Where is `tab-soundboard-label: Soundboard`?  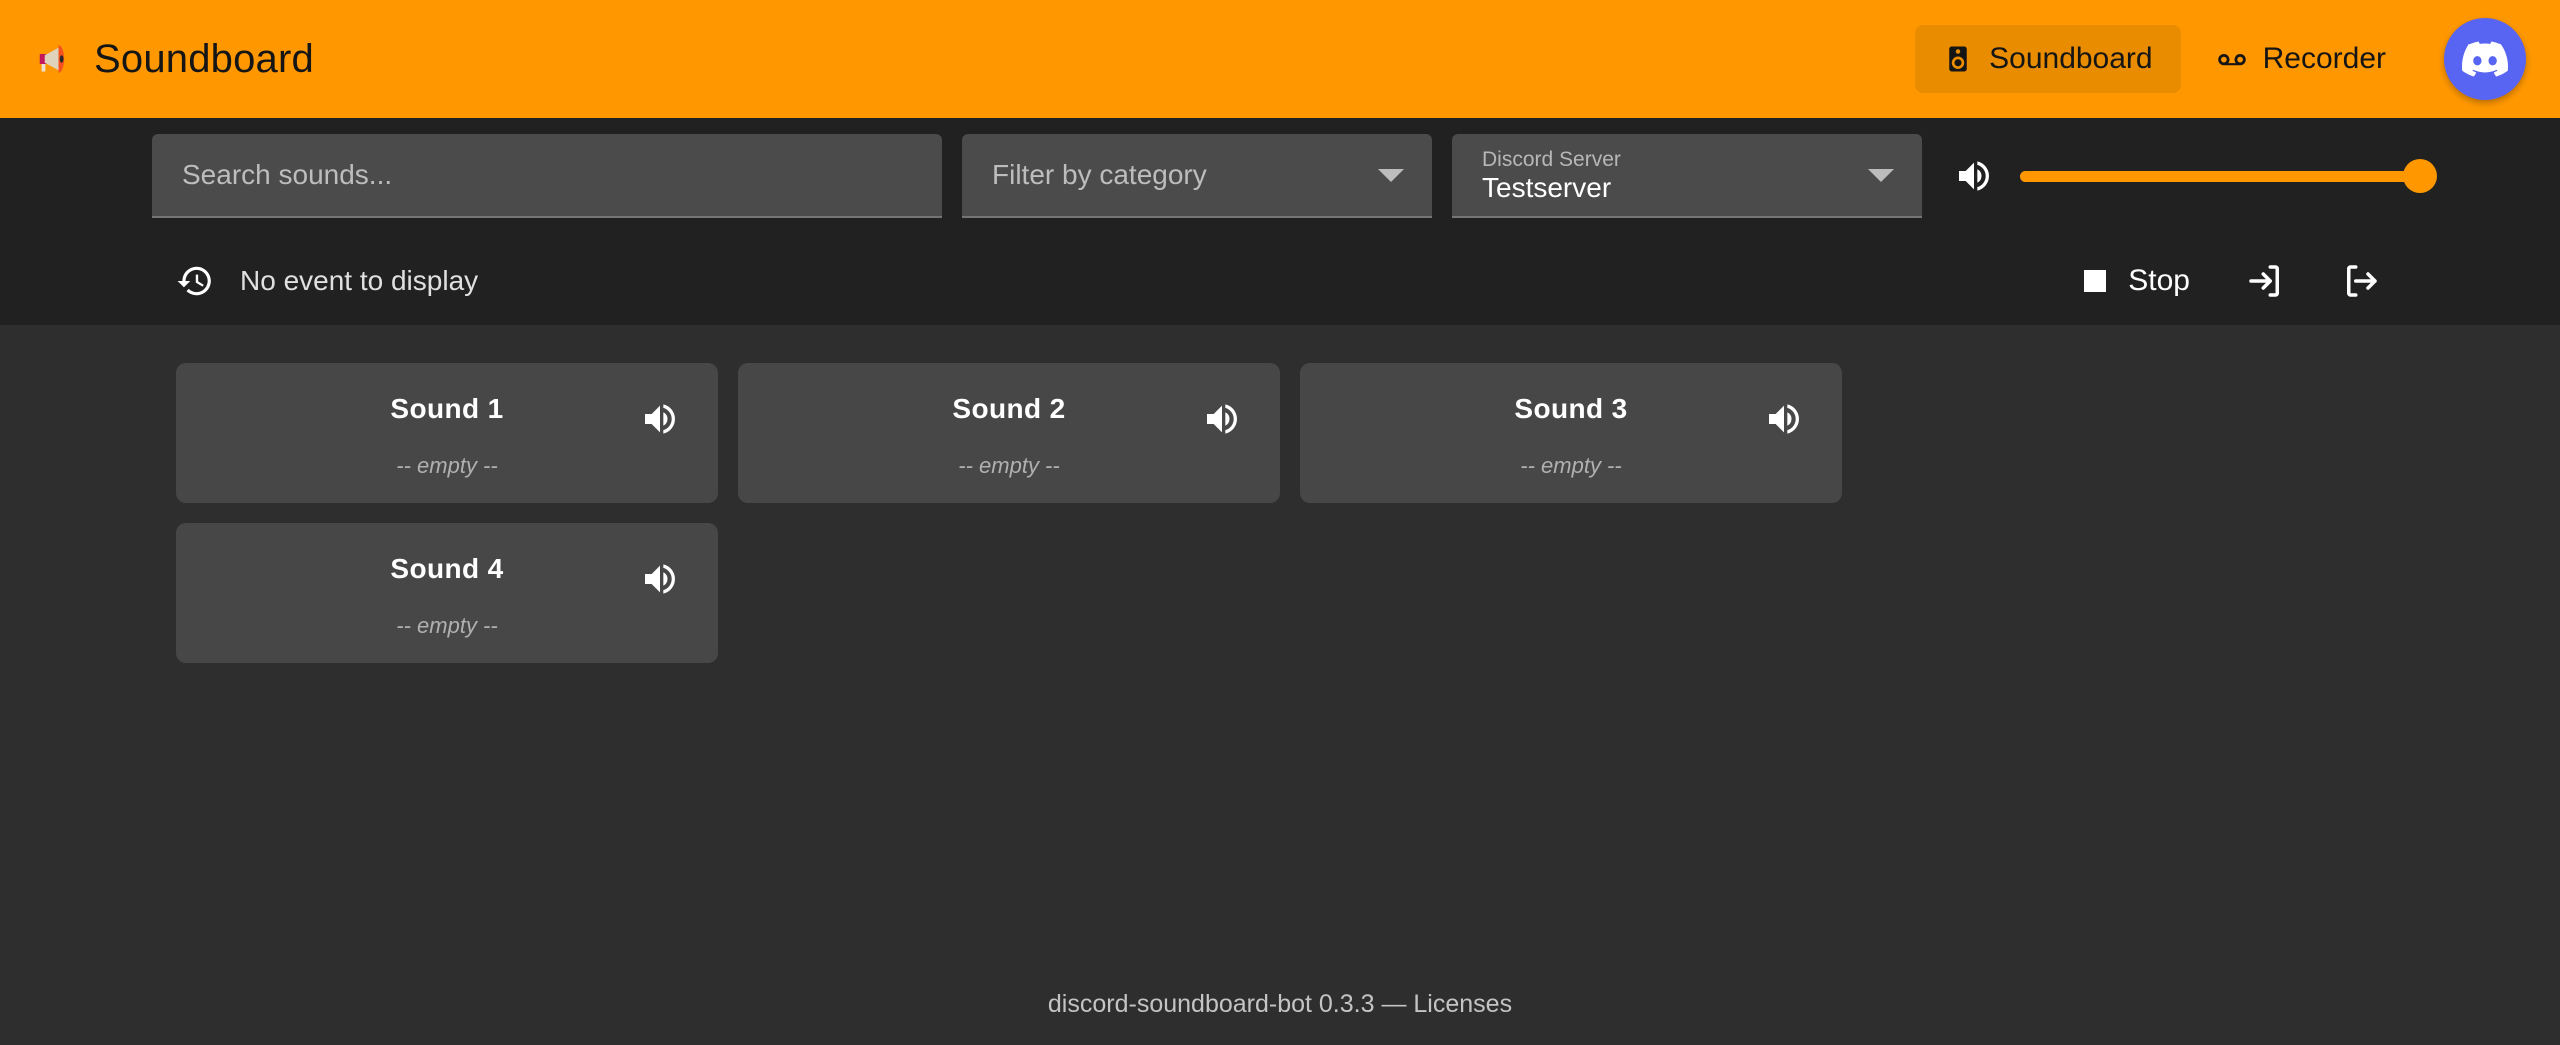 tab-soundboard-label: Soundboard is located at coordinates (2071, 58).